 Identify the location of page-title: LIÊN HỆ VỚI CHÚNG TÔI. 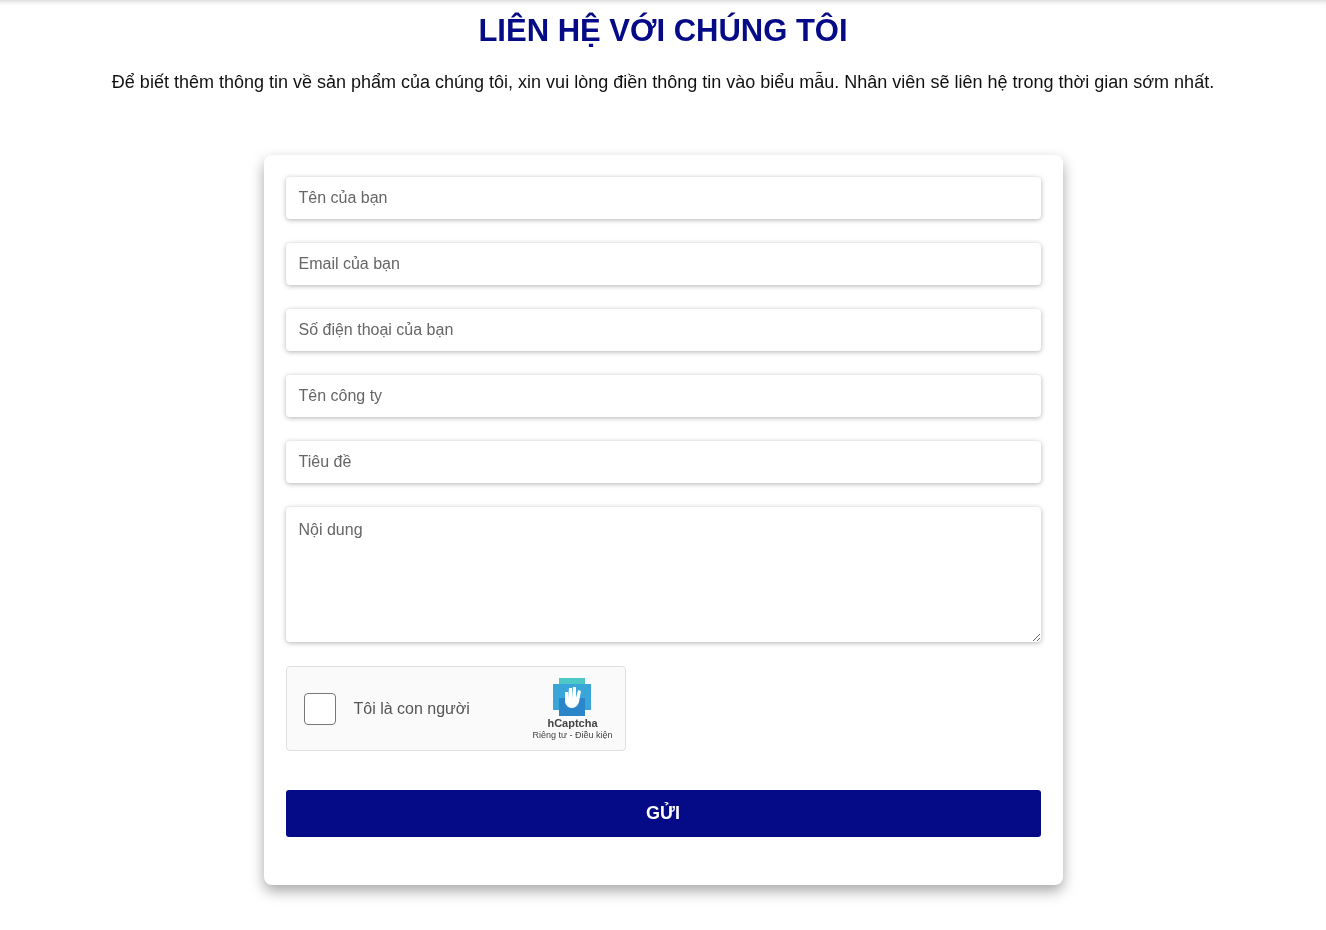
(663, 31).